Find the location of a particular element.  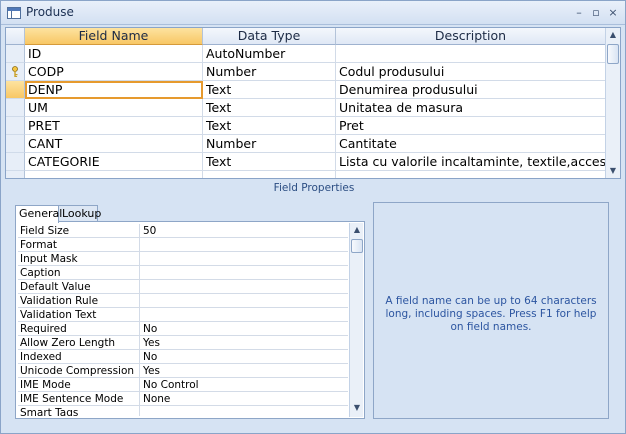

property-name: Default Value is located at coordinates (79, 287).